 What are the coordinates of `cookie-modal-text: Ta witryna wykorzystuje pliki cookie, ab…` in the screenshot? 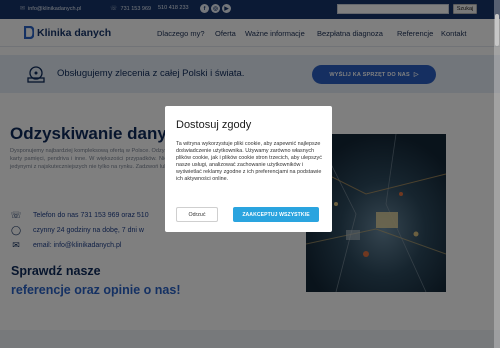 It's located at (249, 161).